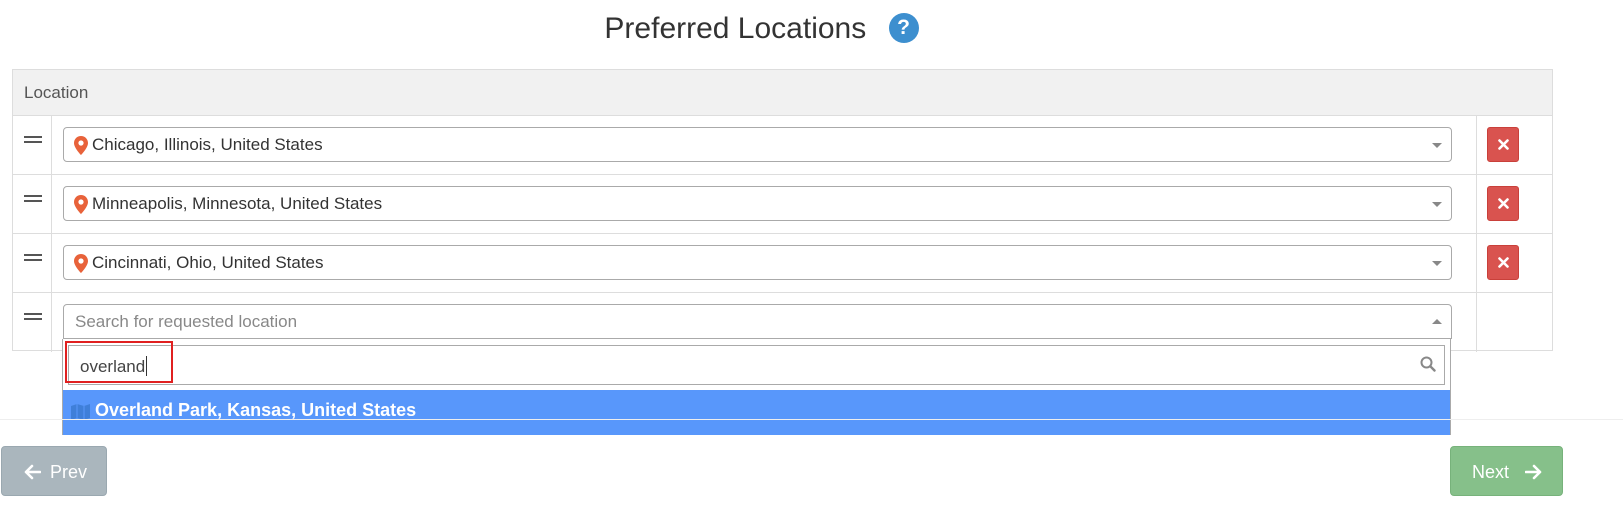 This screenshot has width=1623, height=522. What do you see at coordinates (757, 262) in the screenshot?
I see `location-select: Cincinnati, Ohio, United States` at bounding box center [757, 262].